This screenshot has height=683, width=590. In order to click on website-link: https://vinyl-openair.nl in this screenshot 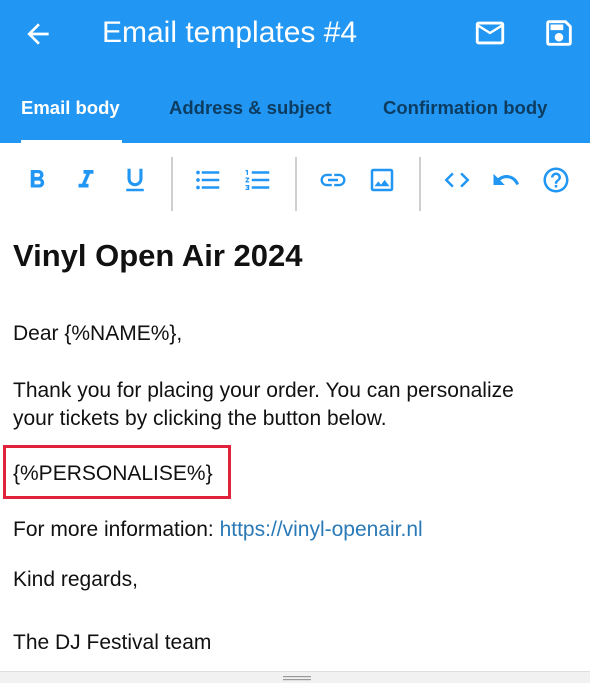, I will do `click(321, 529)`.